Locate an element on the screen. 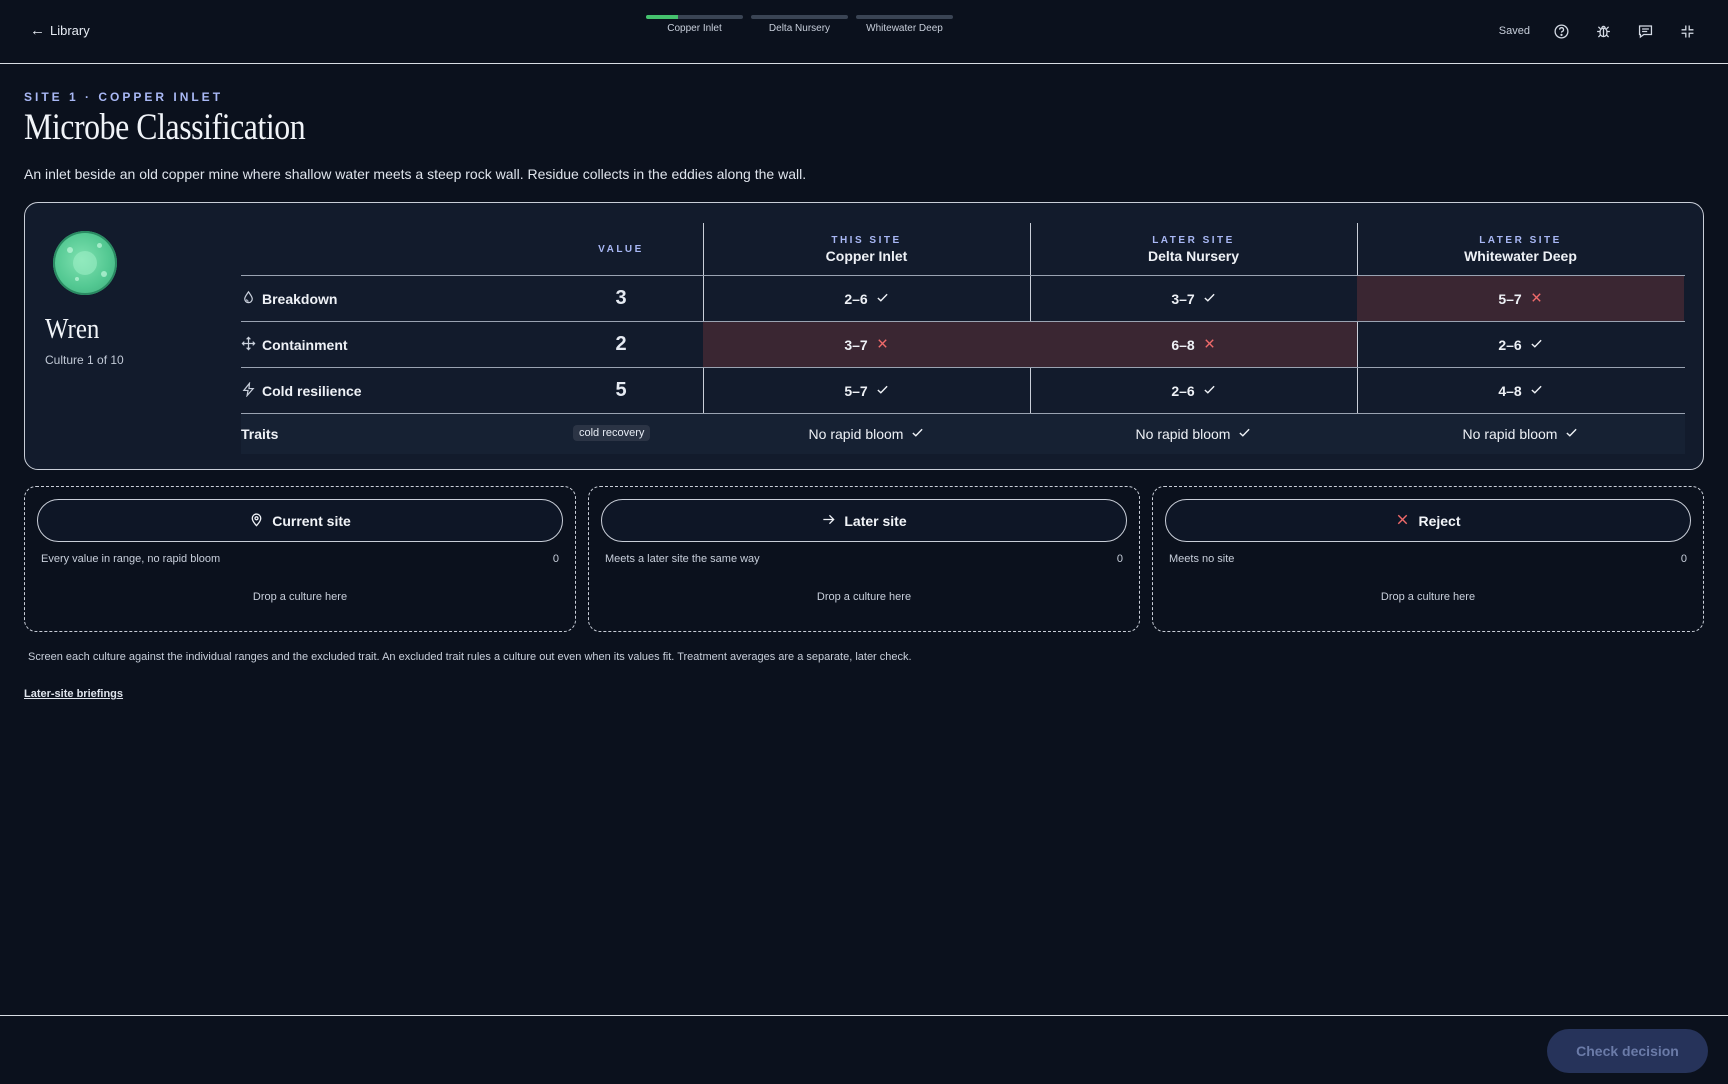 The image size is (1728, 1084). culture-counter: Culture 1 of 10 is located at coordinates (84, 360).